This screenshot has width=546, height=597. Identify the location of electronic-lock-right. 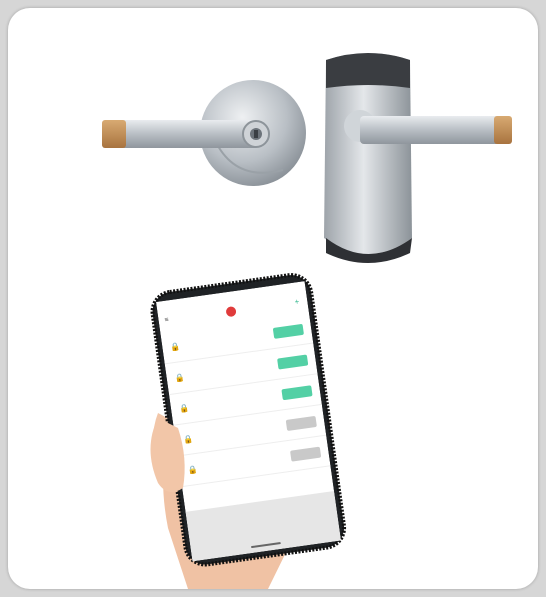
(418, 158).